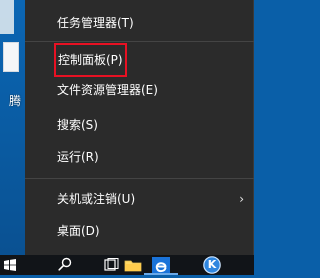  What do you see at coordinates (90, 60) in the screenshot?
I see `menu-item-label: 控制面板(P)` at bounding box center [90, 60].